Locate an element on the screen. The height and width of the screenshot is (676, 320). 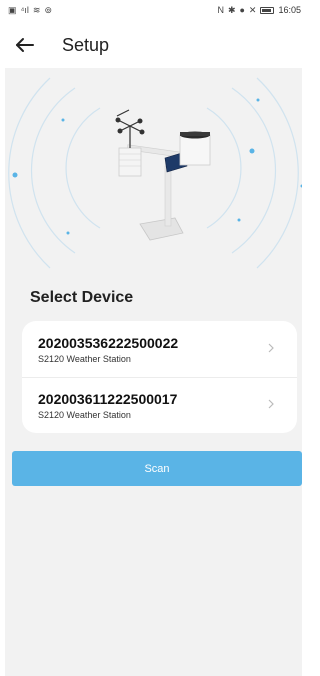
status-bar: ▣ ⁴ıl ≋ ⊚ N ✱ ● ✕ 16:05 is located at coordinates (153, 11).